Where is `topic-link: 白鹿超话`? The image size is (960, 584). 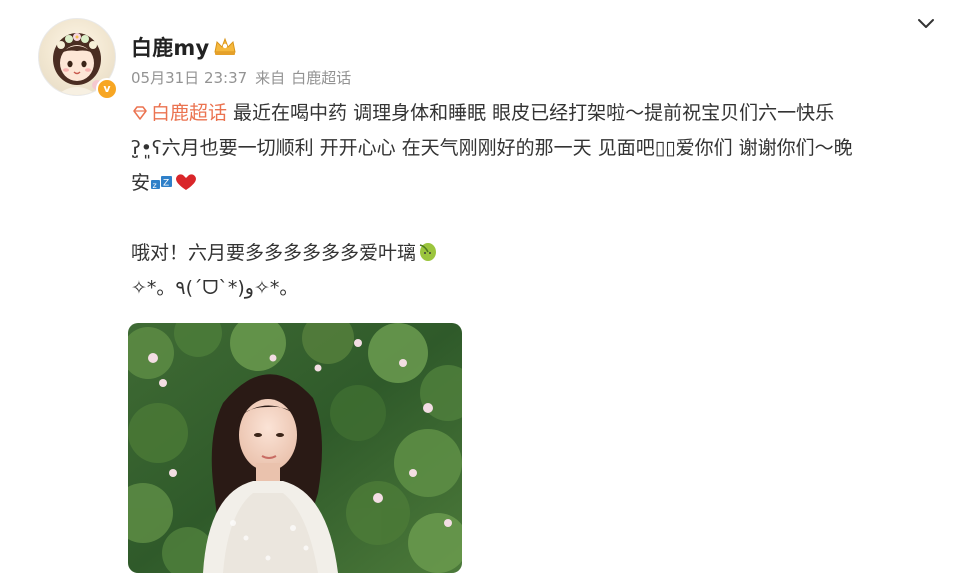
topic-link: 白鹿超话 is located at coordinates (179, 113).